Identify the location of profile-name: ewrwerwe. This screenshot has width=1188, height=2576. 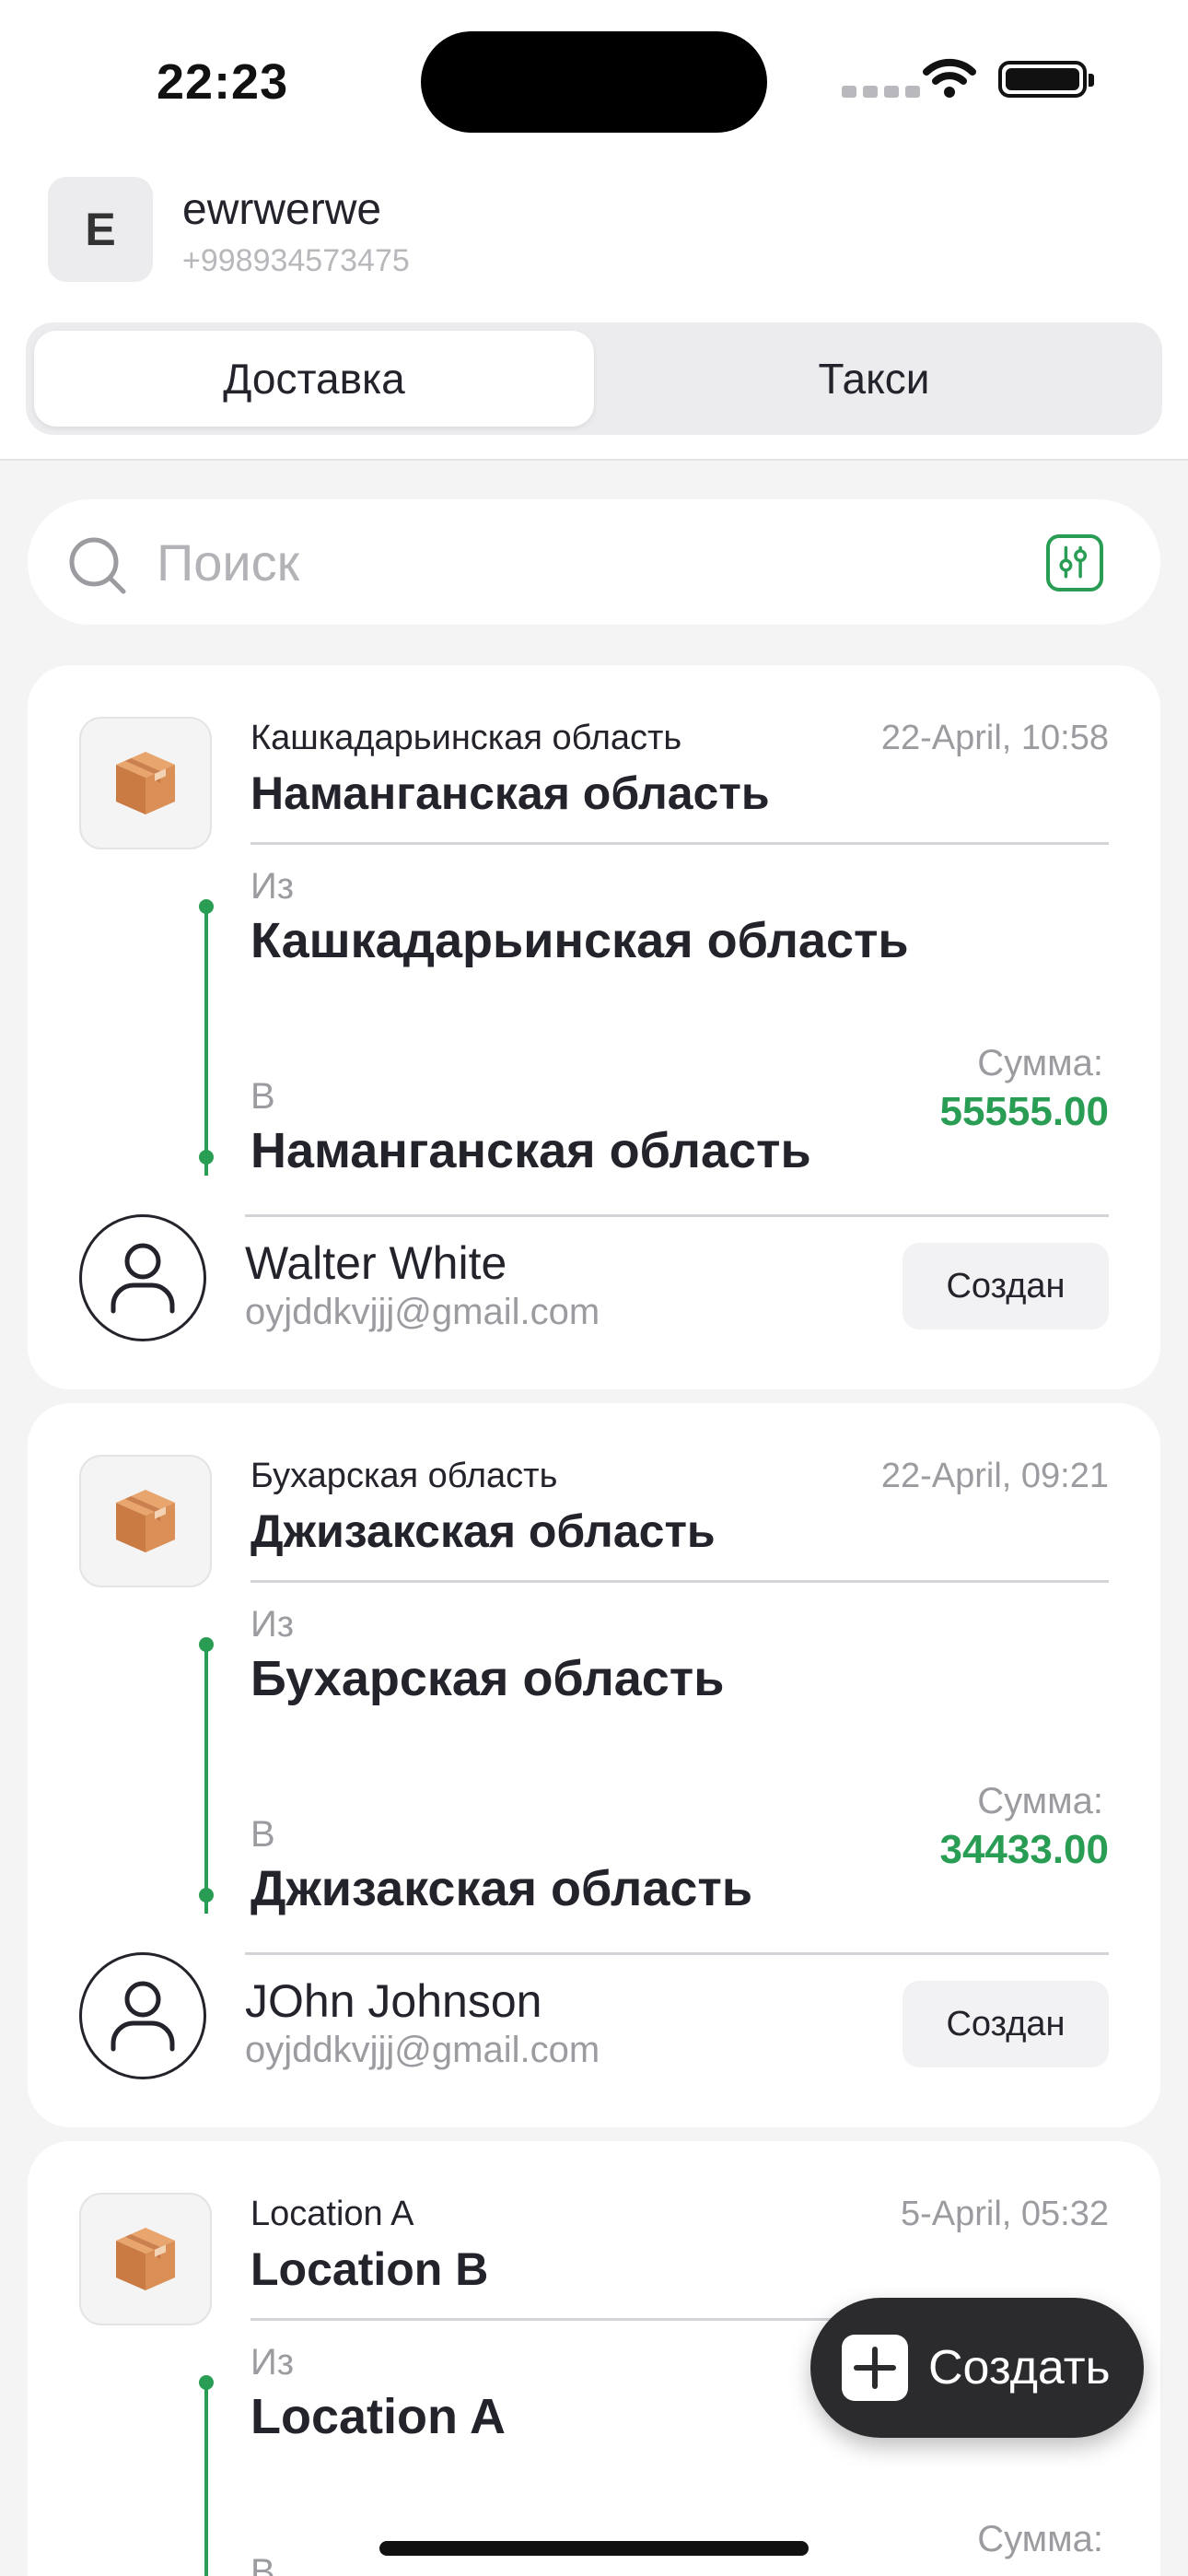
(282, 209).